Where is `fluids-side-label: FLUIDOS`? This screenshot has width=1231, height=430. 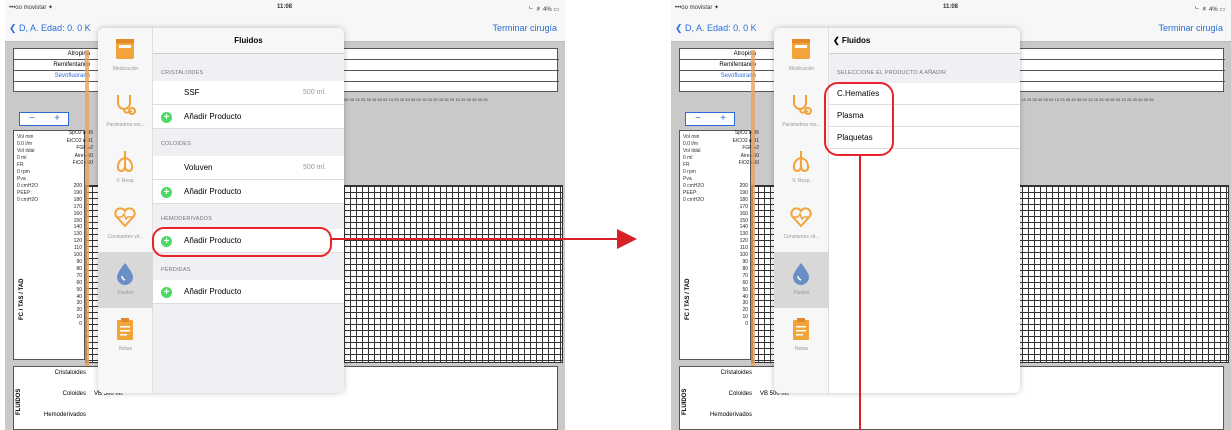
fluids-side-label: FLUIDOS is located at coordinates (685, 401).